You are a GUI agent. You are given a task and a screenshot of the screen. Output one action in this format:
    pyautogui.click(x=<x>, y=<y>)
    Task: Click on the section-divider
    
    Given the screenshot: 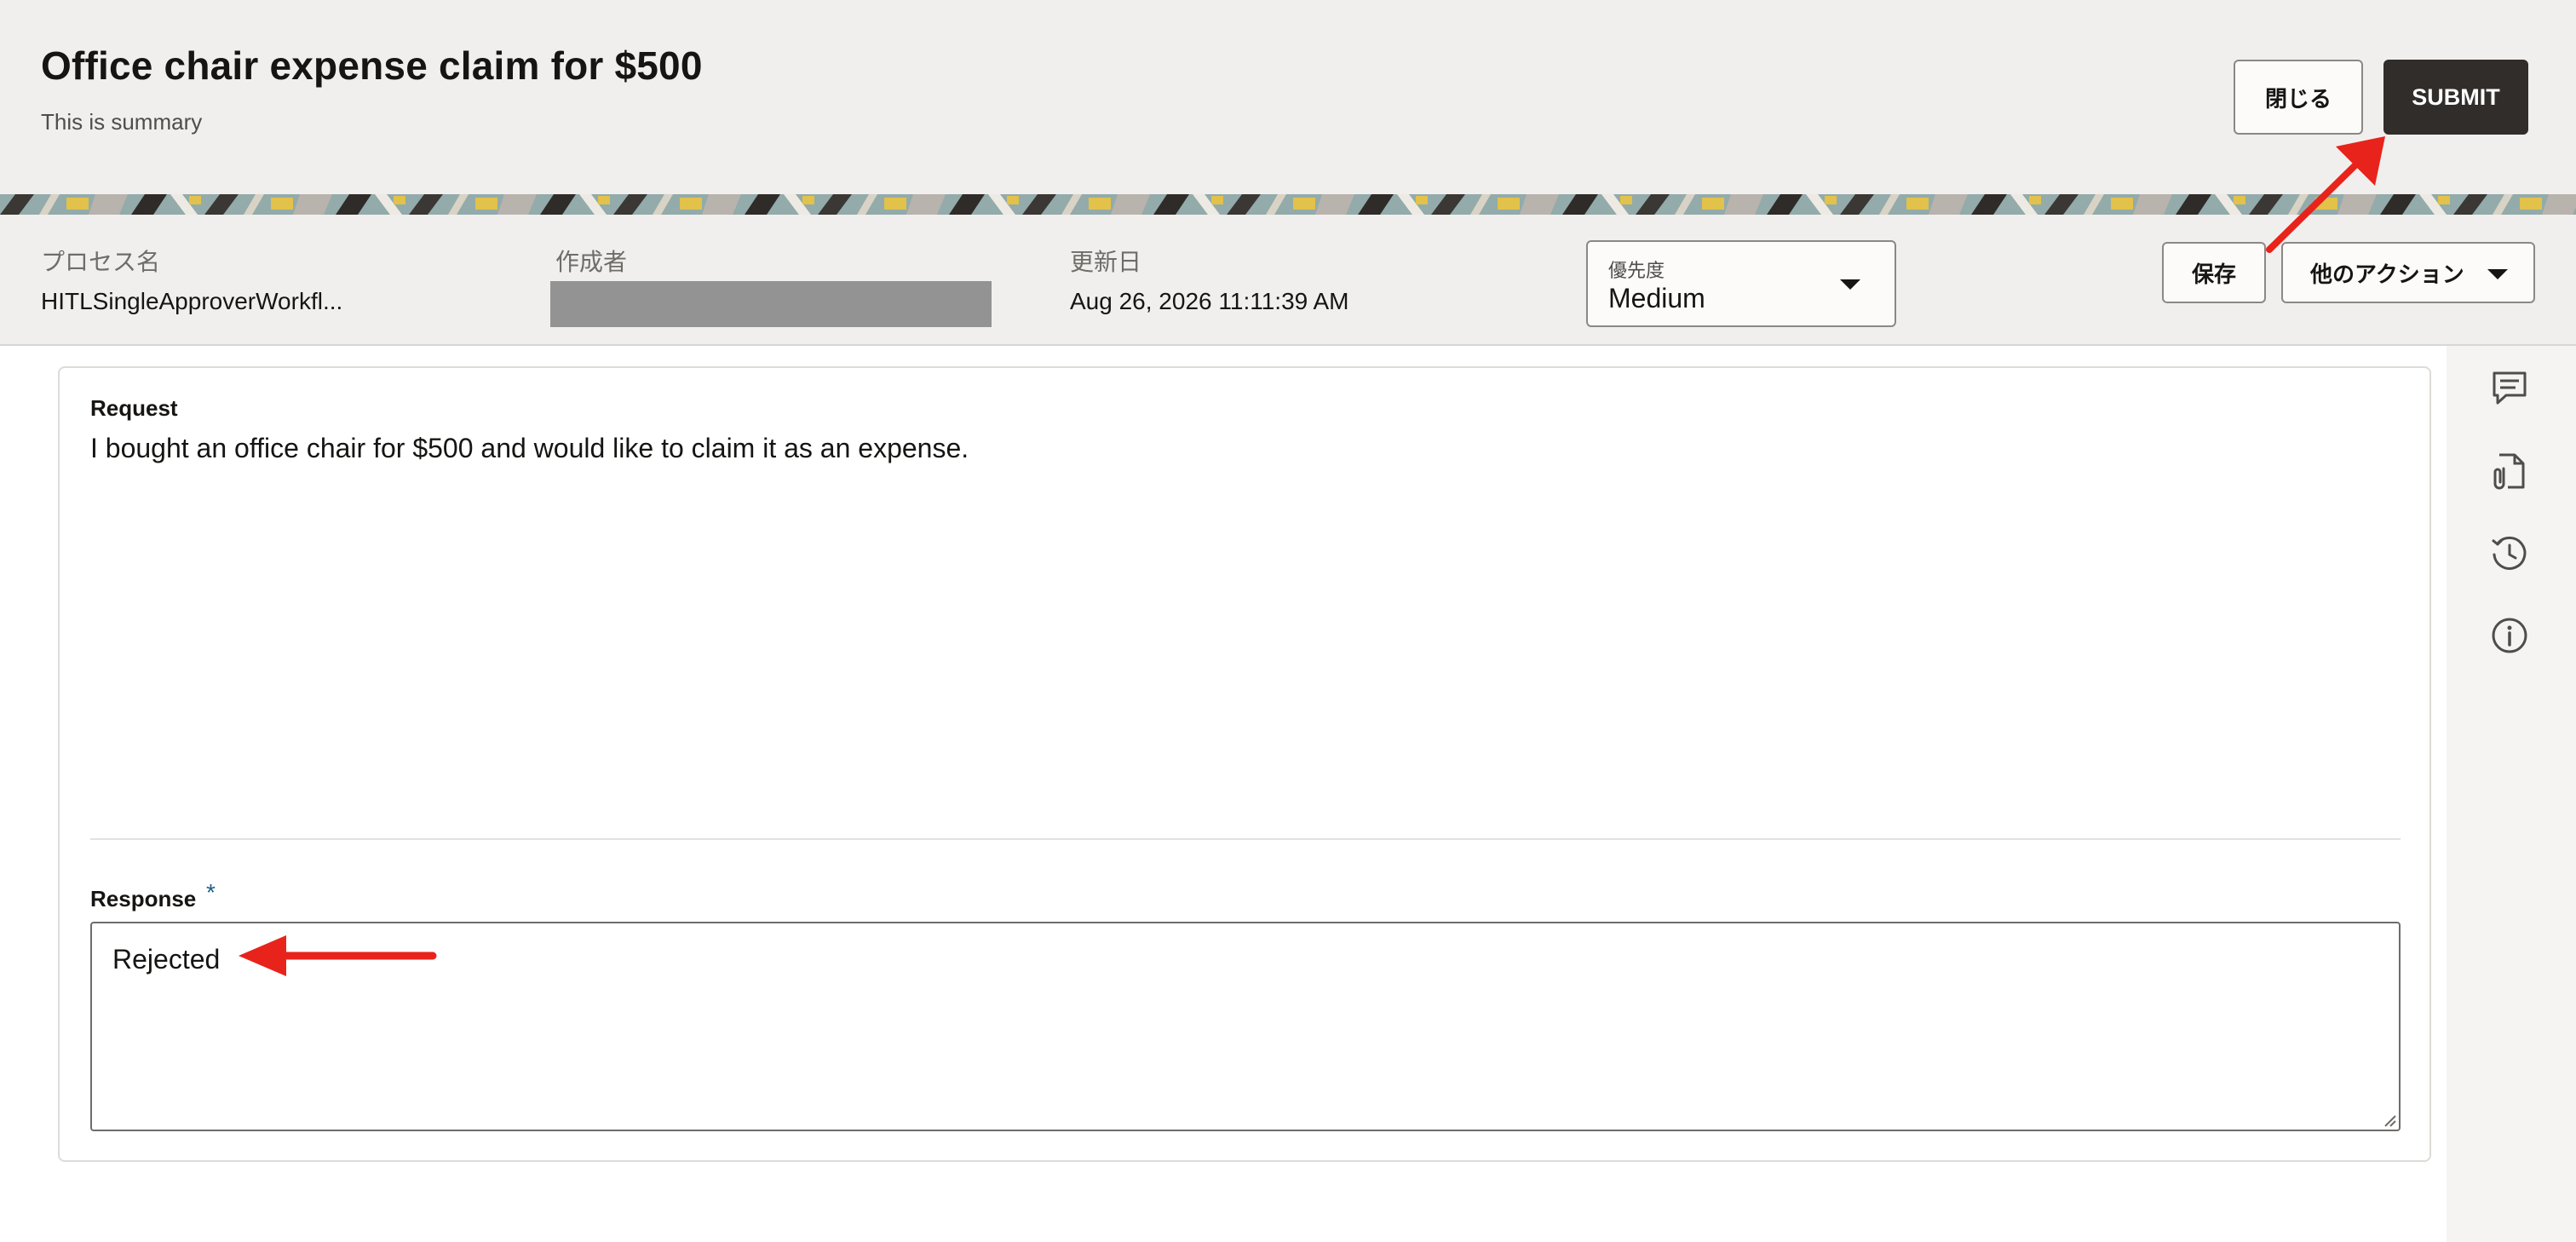 What is the action you would take?
    pyautogui.click(x=1245, y=839)
    